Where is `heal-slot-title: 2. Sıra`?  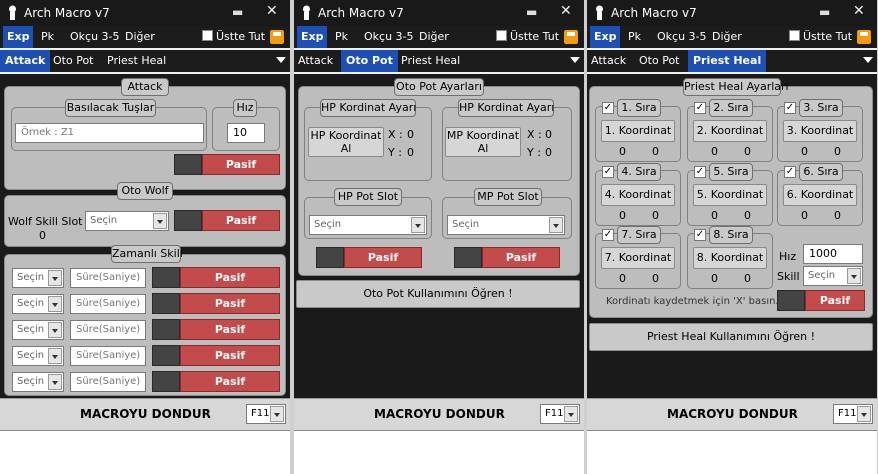
heal-slot-title: 2. Sıra is located at coordinates (731, 108).